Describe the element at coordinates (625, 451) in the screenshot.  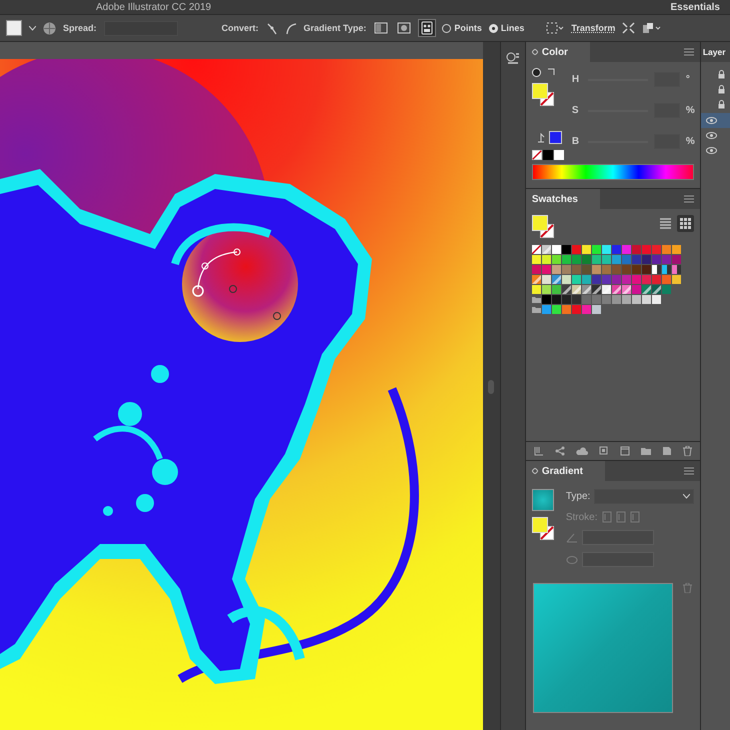
I see `swatch-options-icon` at that location.